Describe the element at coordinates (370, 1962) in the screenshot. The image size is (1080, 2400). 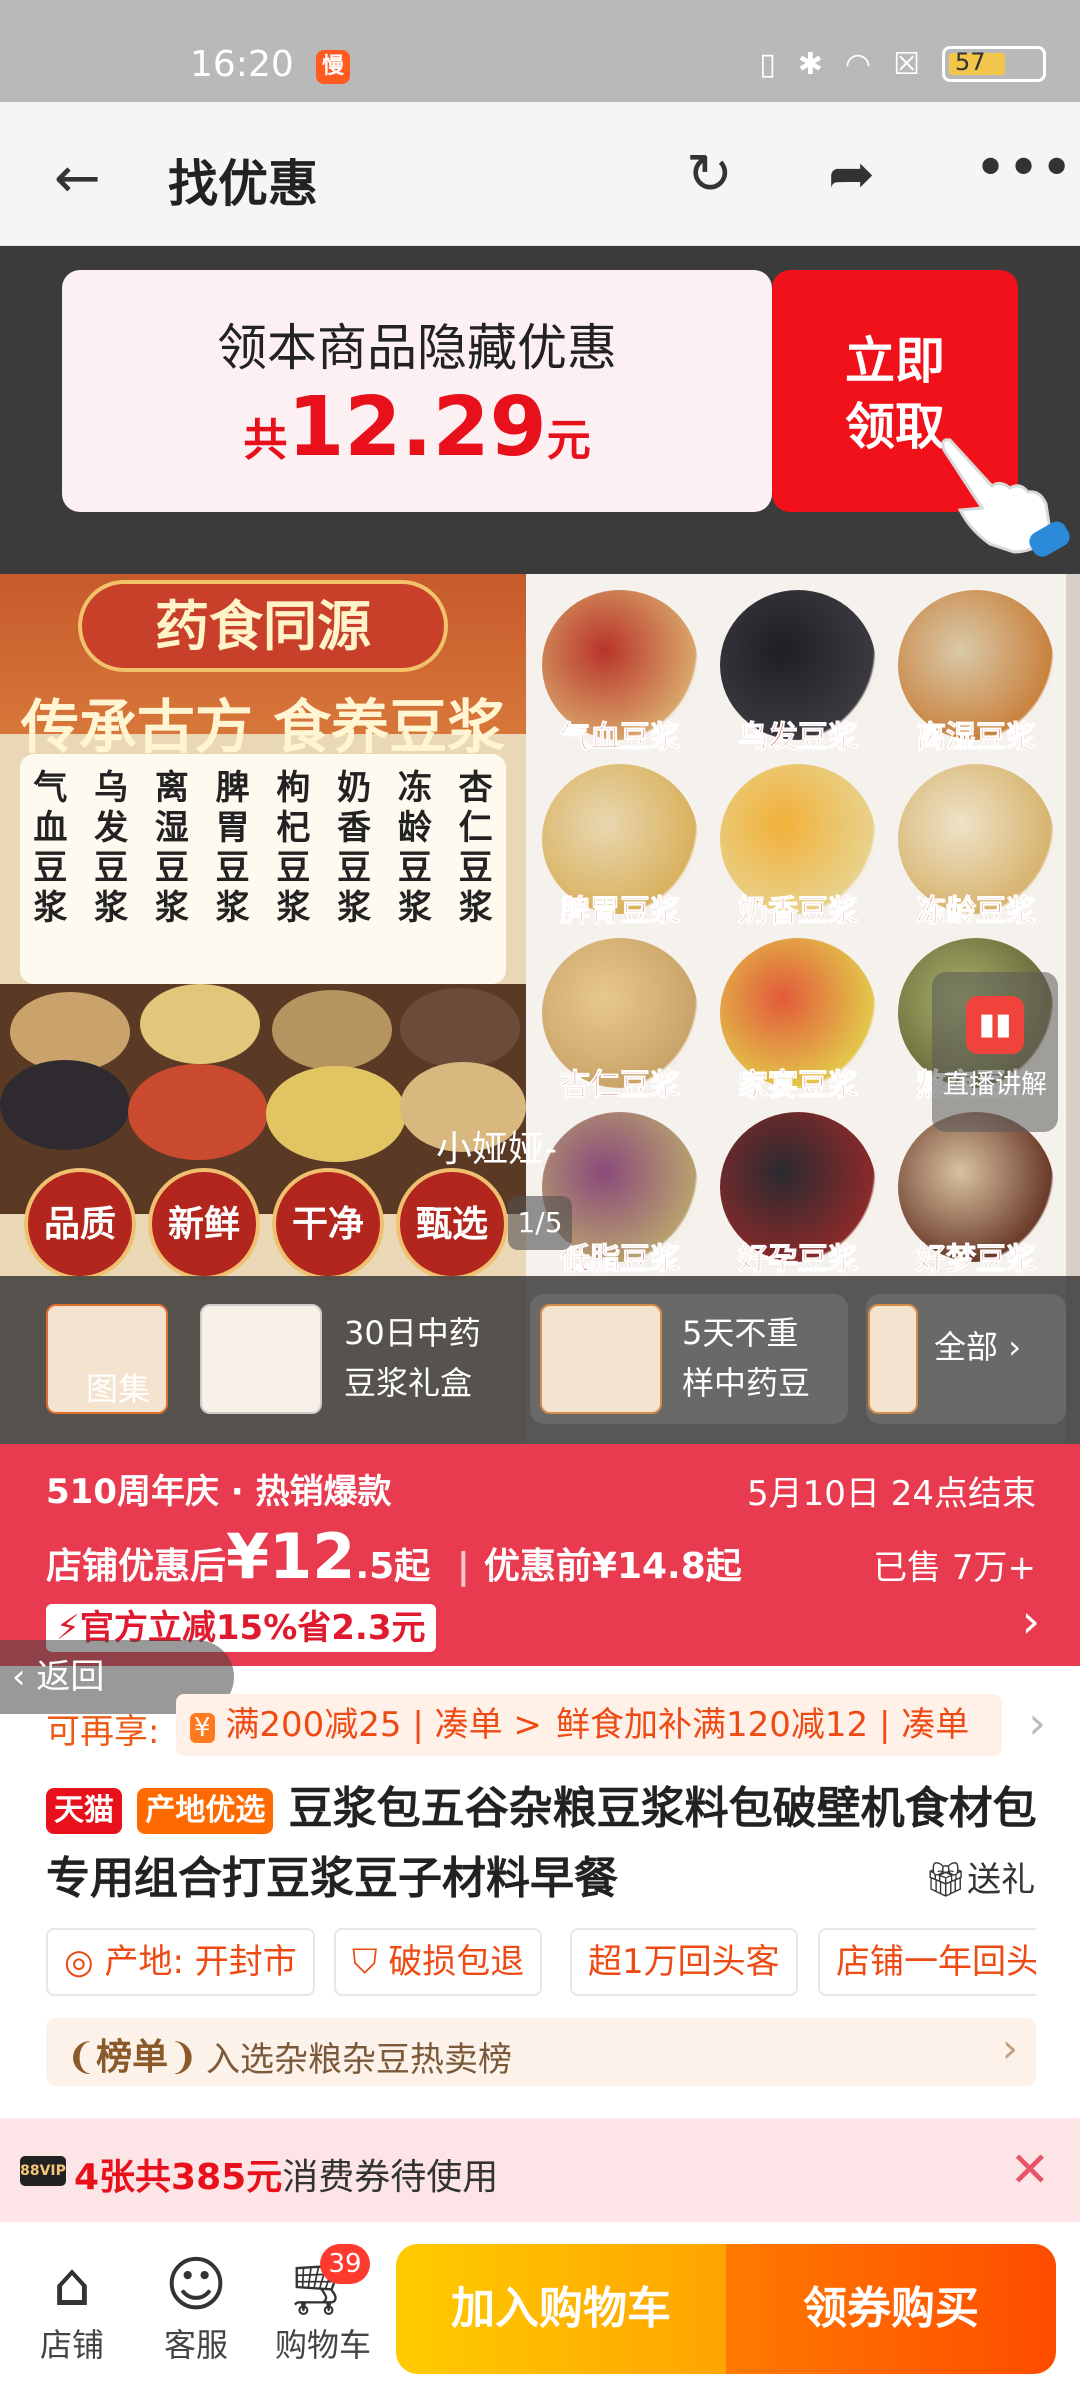
I see `shield-check-icon: ⛉` at that location.